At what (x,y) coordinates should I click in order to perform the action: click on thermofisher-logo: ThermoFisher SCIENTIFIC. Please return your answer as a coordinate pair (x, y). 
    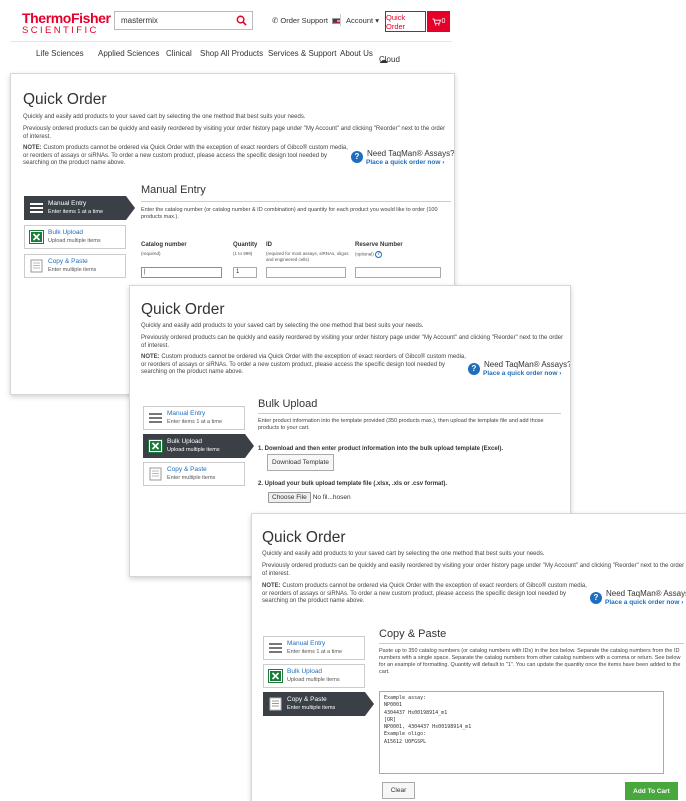
    Looking at the image, I should click on (66, 23).